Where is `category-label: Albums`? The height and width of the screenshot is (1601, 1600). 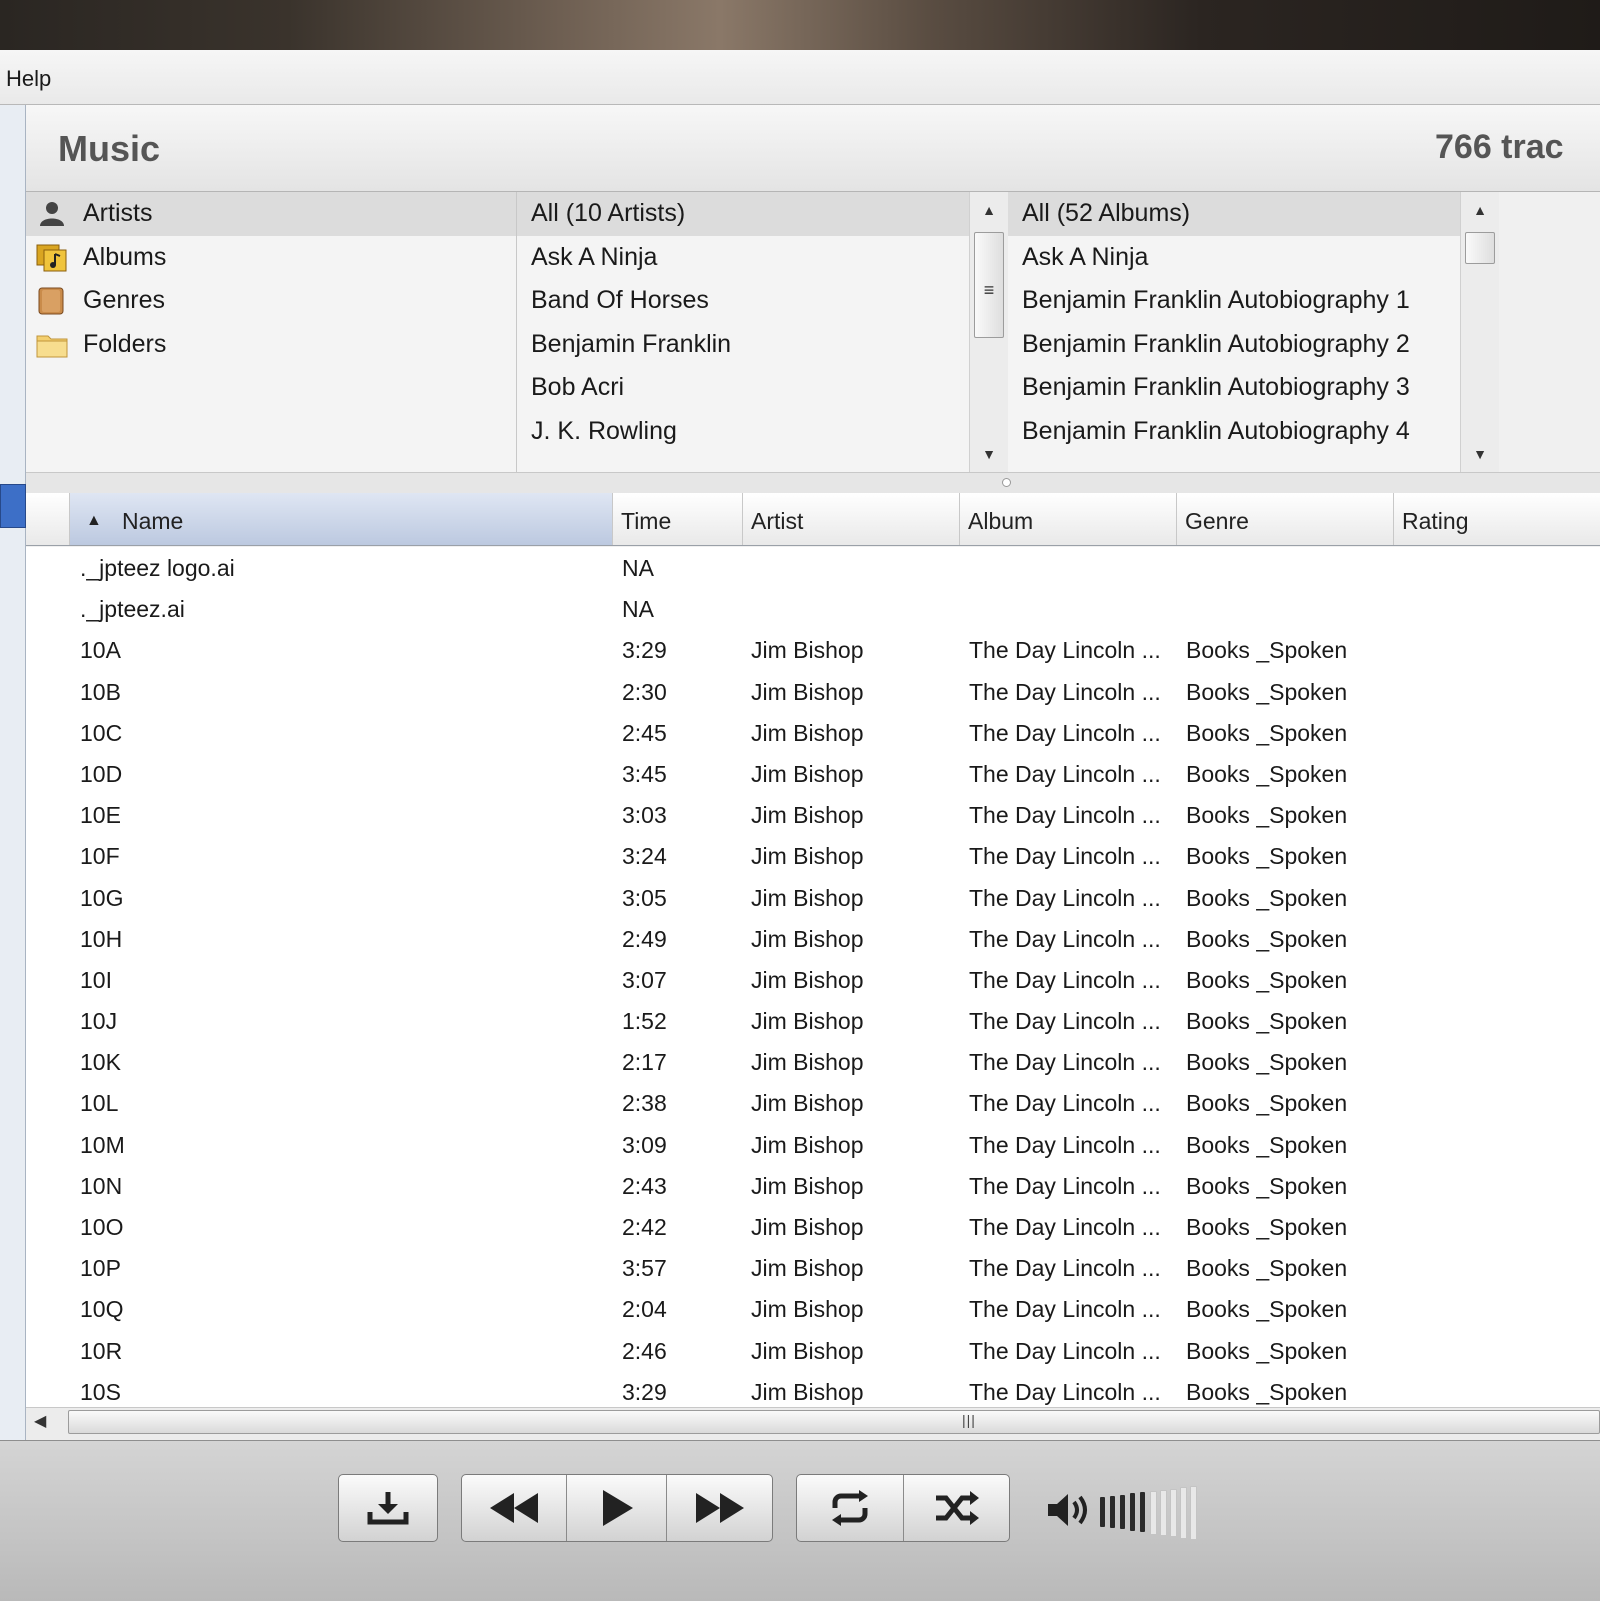 category-label: Albums is located at coordinates (125, 256).